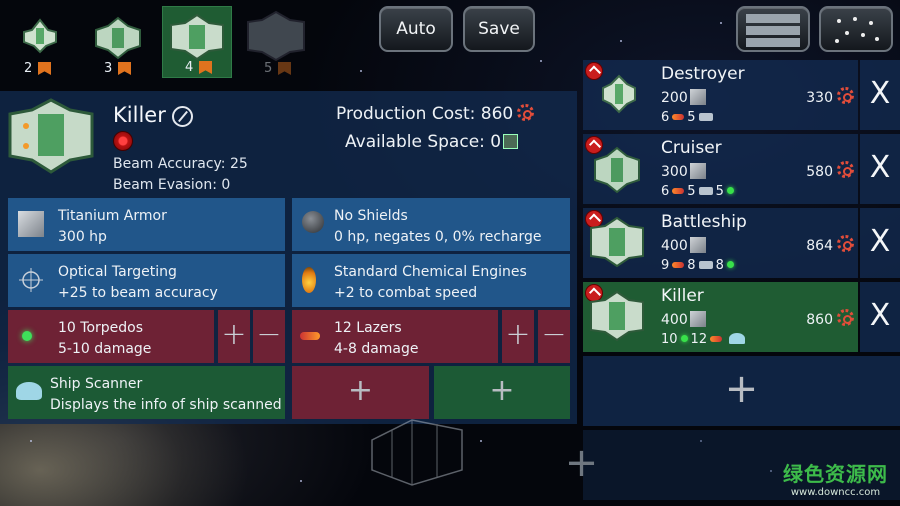 Image resolution: width=900 pixels, height=506 pixels. Describe the element at coordinates (29, 391) in the screenshot. I see `scanner-icon` at that location.